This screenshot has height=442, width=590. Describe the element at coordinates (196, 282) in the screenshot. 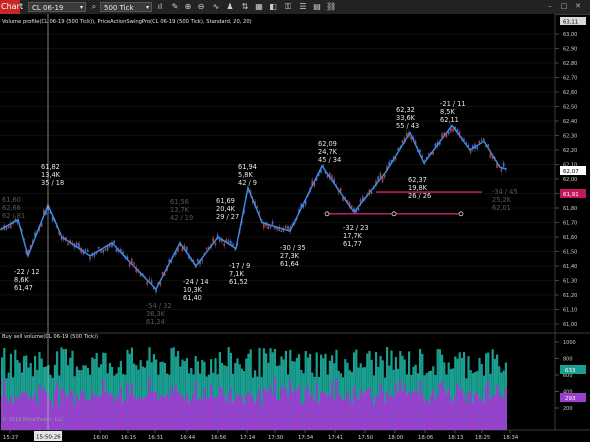

I see `swing-label-line: -24 / 14` at that location.